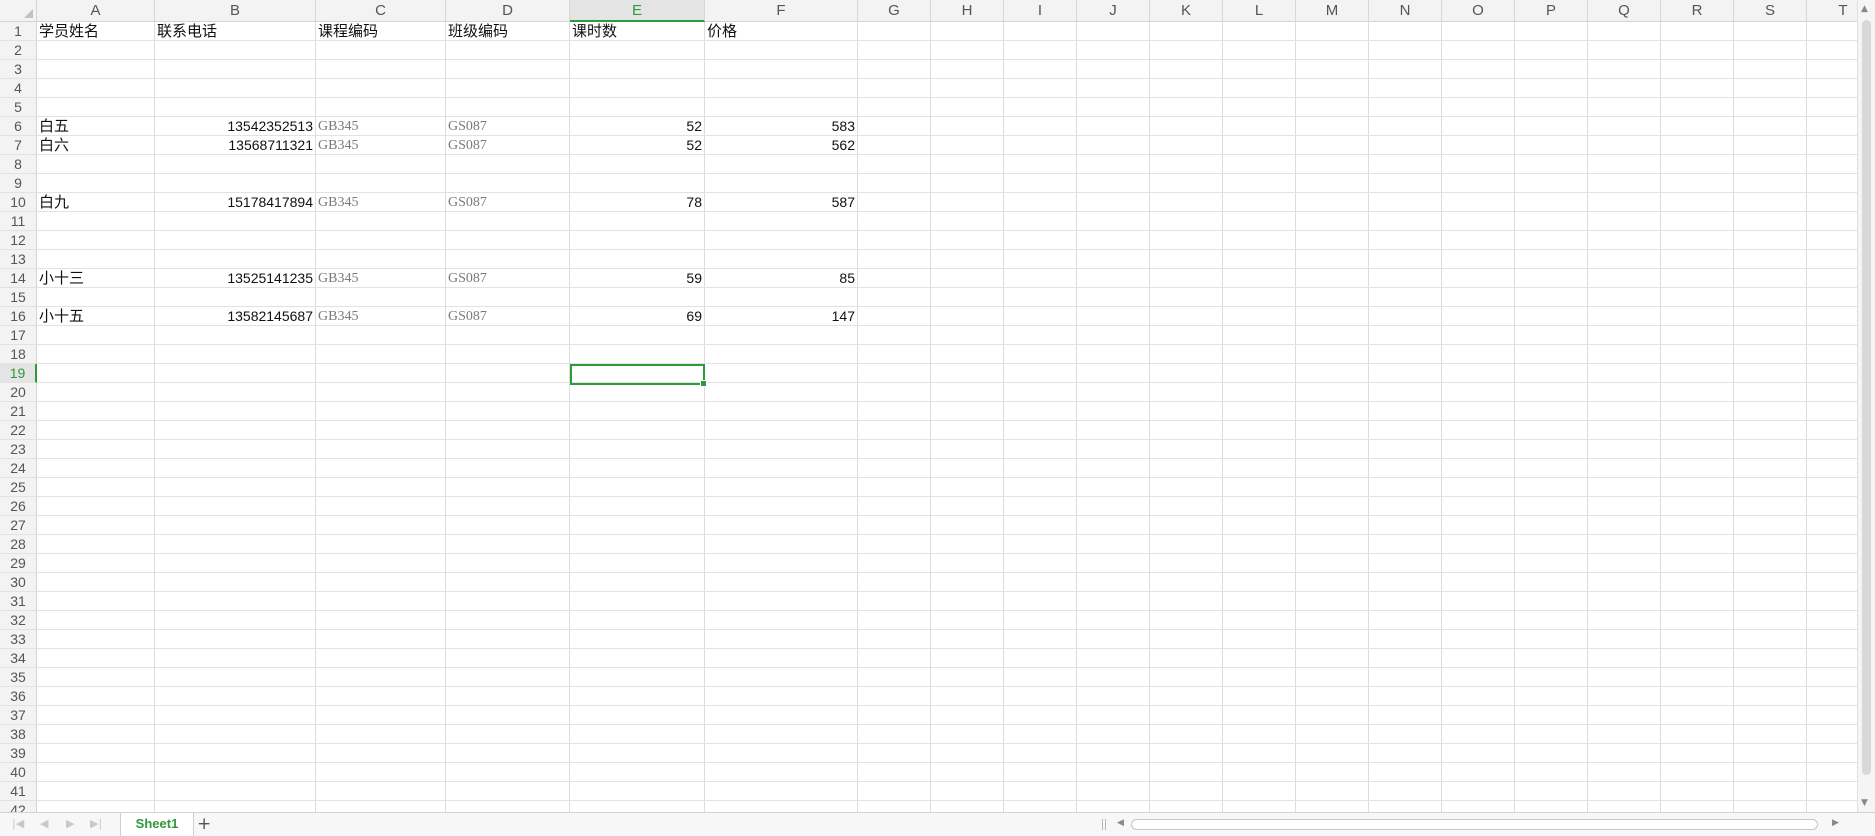 Image resolution: width=1875 pixels, height=836 pixels. I want to click on row-header-41: 41, so click(18, 791).